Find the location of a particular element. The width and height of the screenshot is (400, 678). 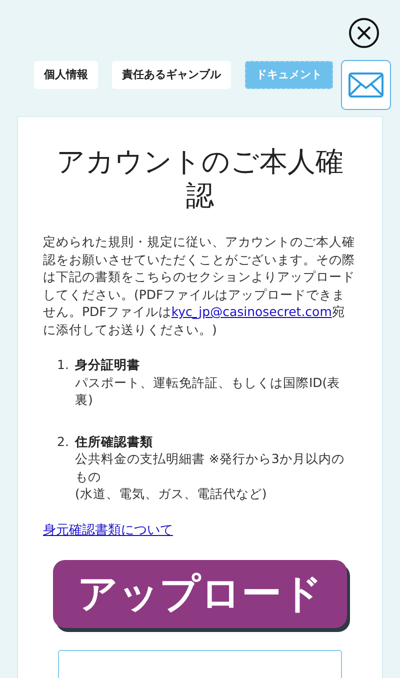

tab: 個人情報 is located at coordinates (66, 75).